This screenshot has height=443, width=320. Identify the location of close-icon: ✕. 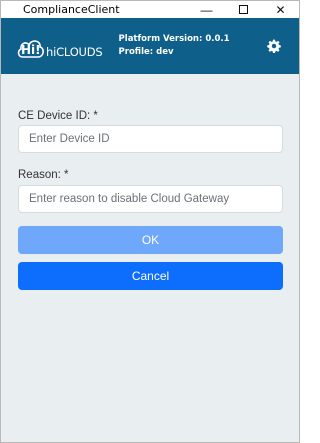
(280, 9).